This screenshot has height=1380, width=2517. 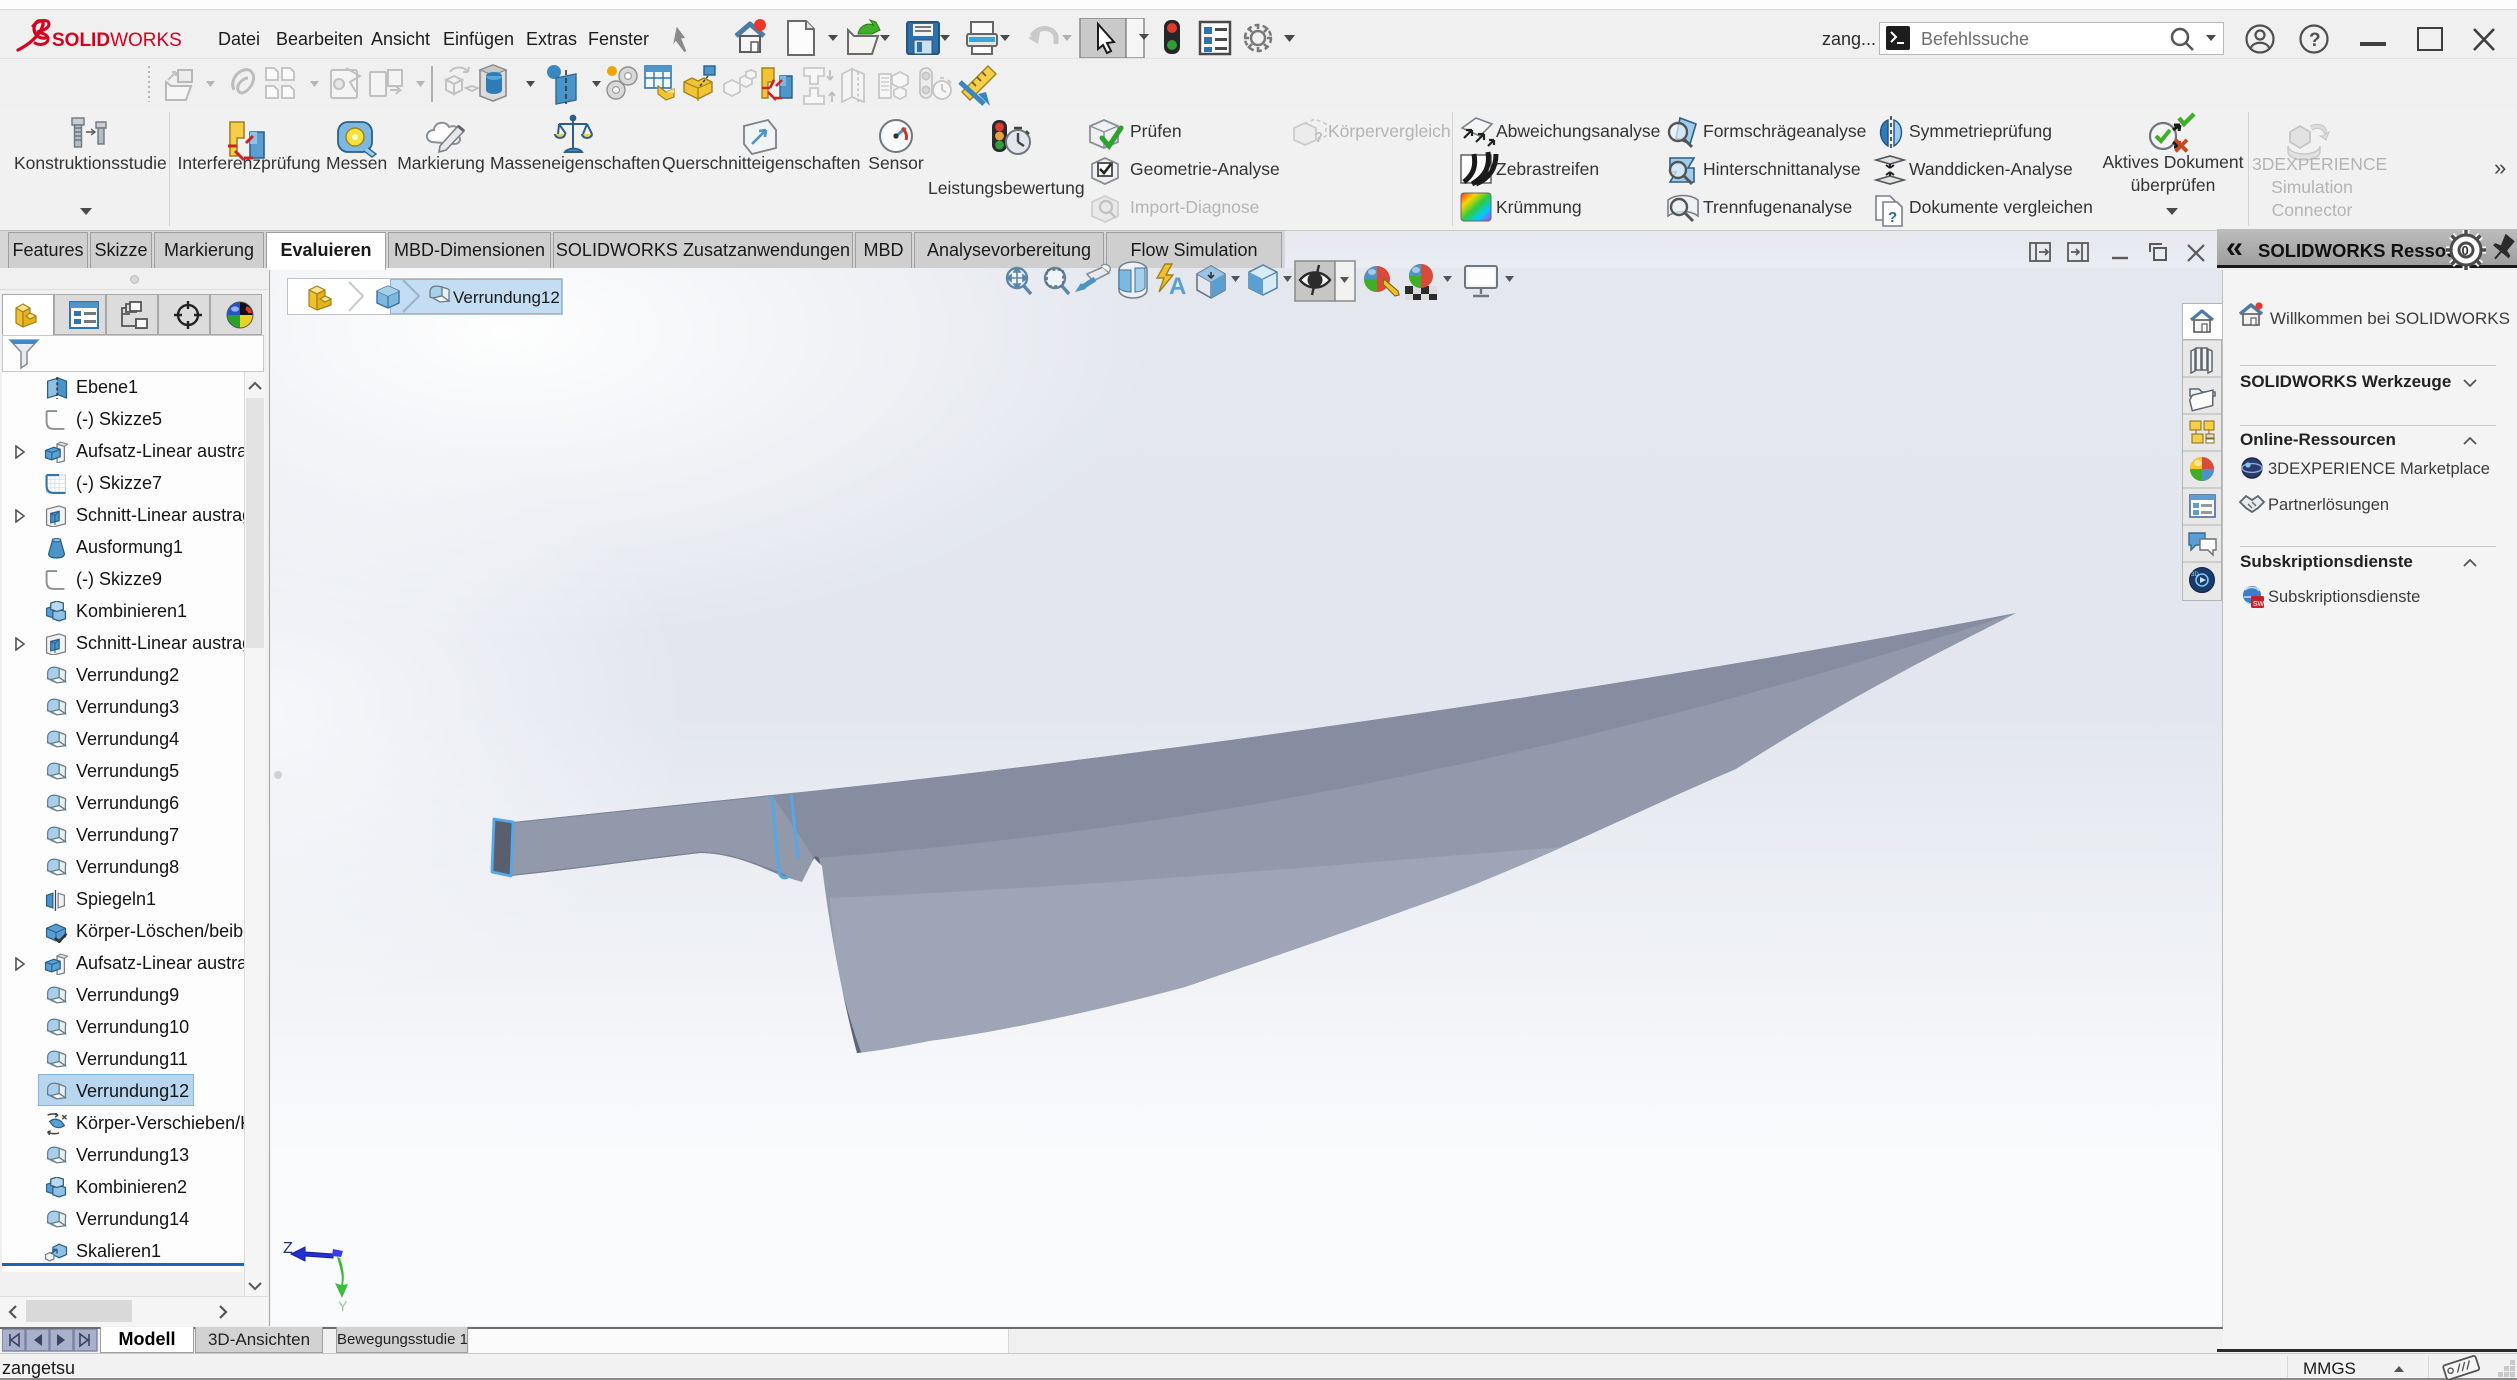 What do you see at coordinates (1177, 286) in the screenshot?
I see `svg-text: A` at bounding box center [1177, 286].